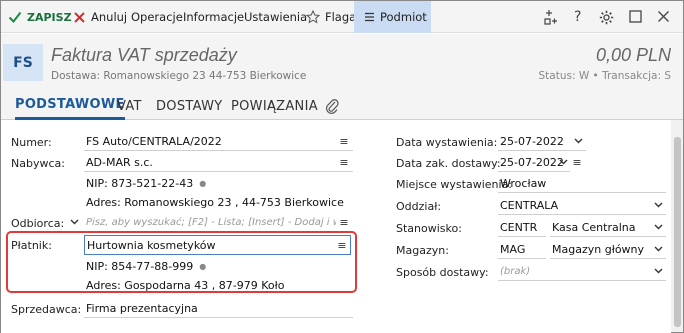 This screenshot has height=333, width=684. I want to click on entity-label: Podmiot, so click(403, 17).